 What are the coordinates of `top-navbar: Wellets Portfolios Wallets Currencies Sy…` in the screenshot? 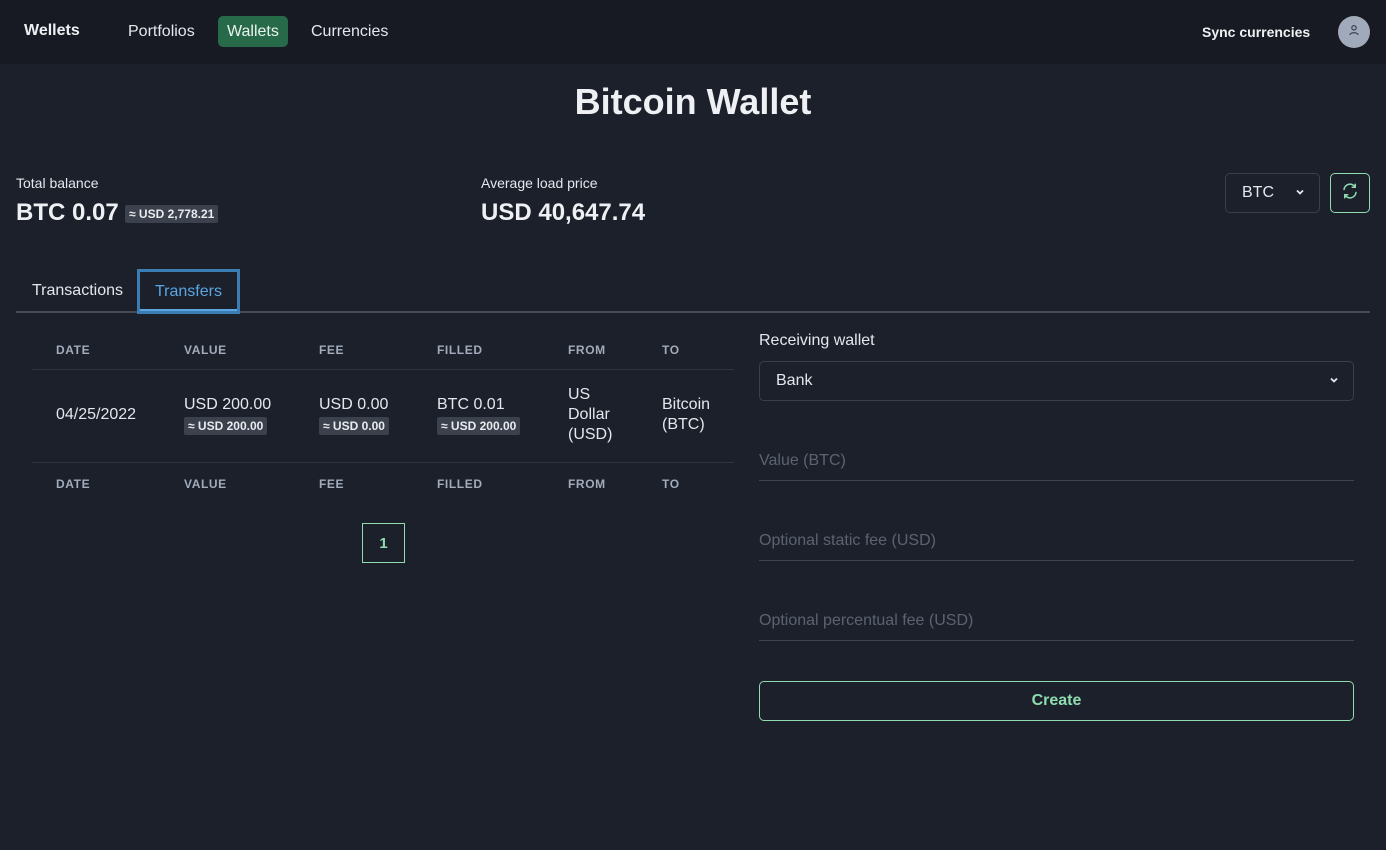 It's located at (693, 32).